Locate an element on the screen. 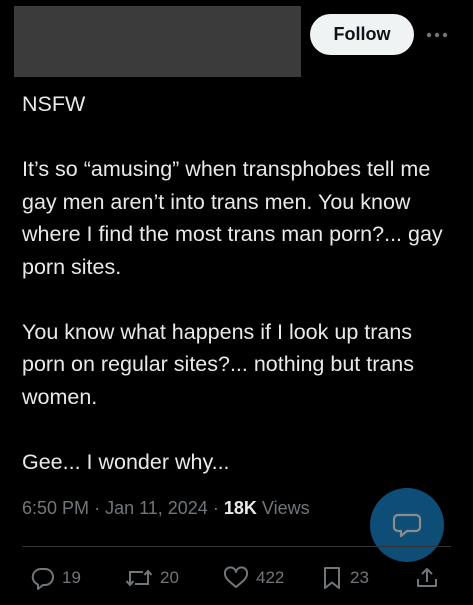  bookmark-count: 23 is located at coordinates (359, 577).